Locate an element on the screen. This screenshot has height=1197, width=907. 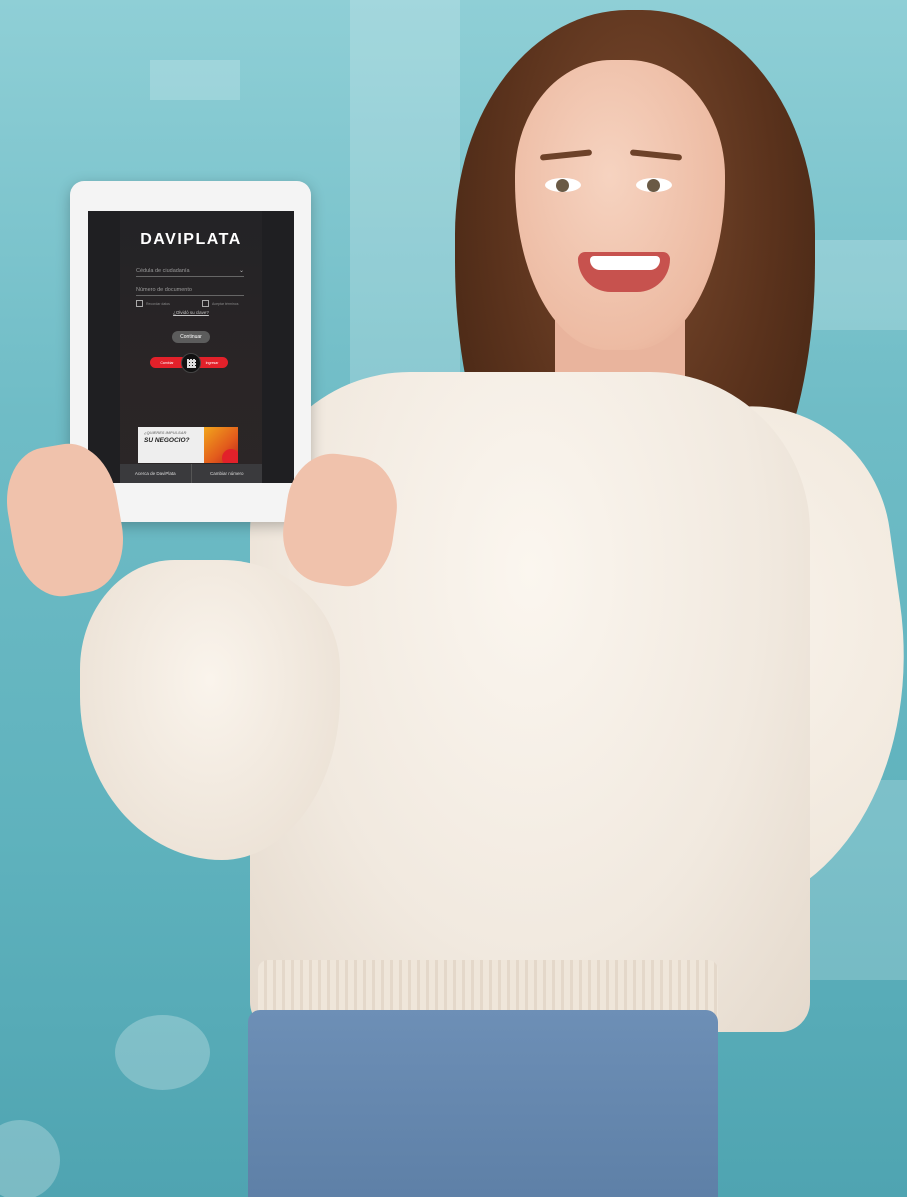
document-type-select: Cédula de ciudadanía ⌄ is located at coordinates (190, 272).